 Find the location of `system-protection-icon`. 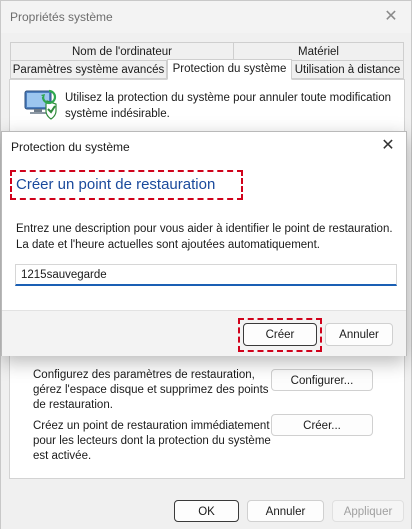

system-protection-icon is located at coordinates (41, 104).